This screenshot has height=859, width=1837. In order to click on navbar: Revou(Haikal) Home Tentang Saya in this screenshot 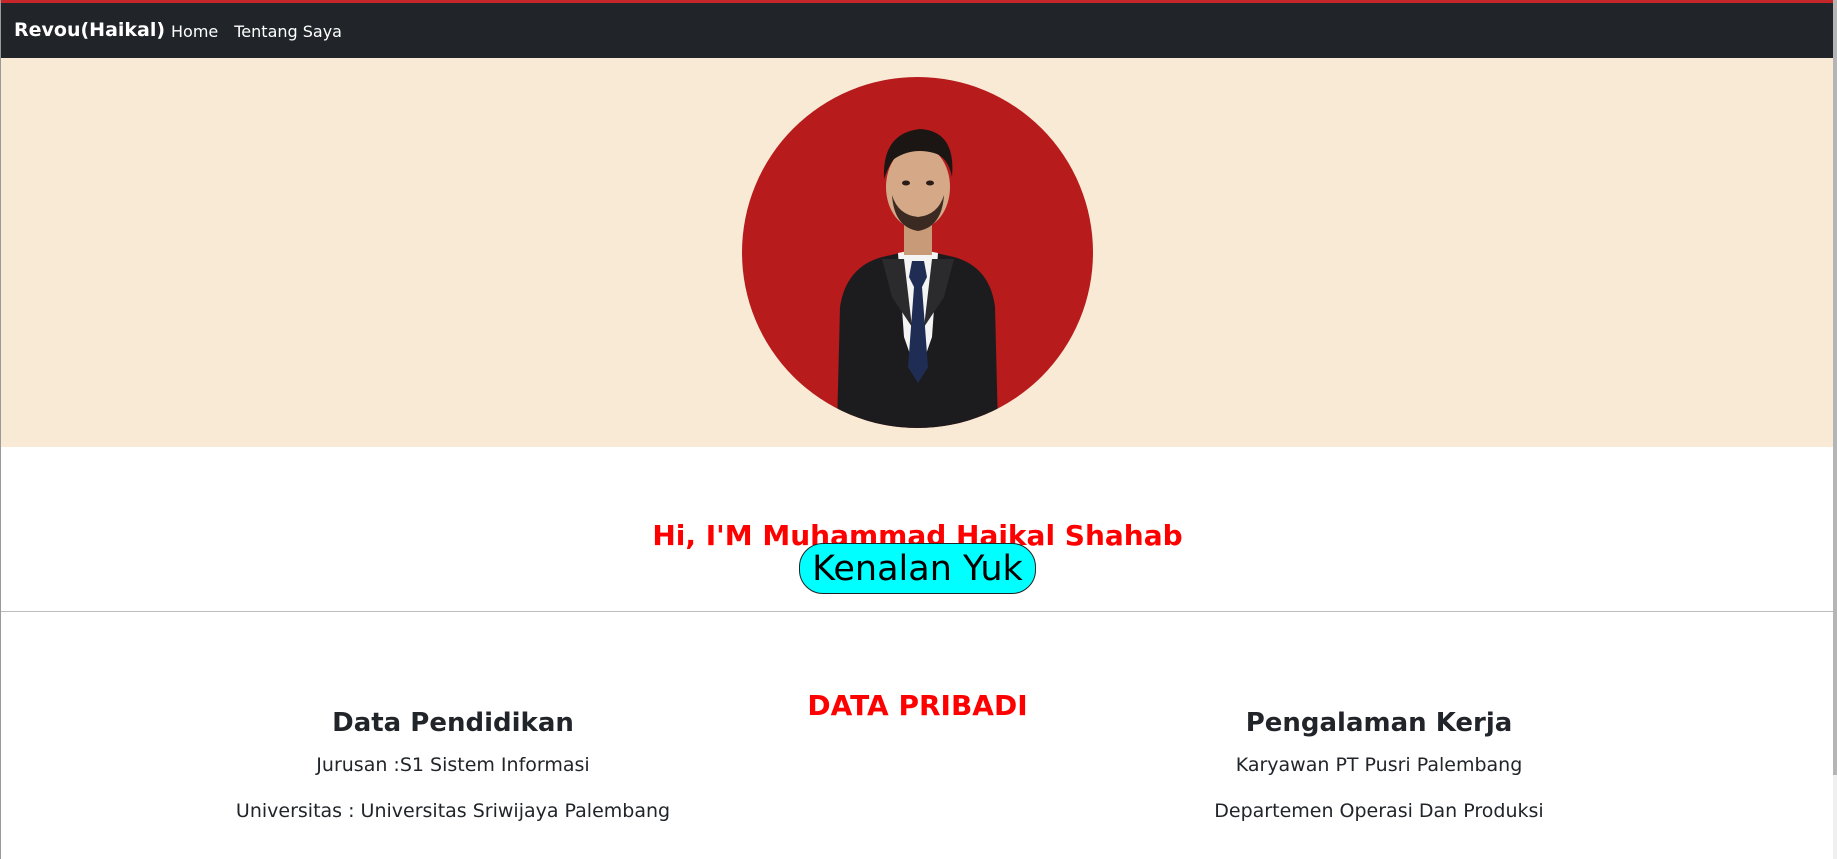, I will do `click(917, 30)`.